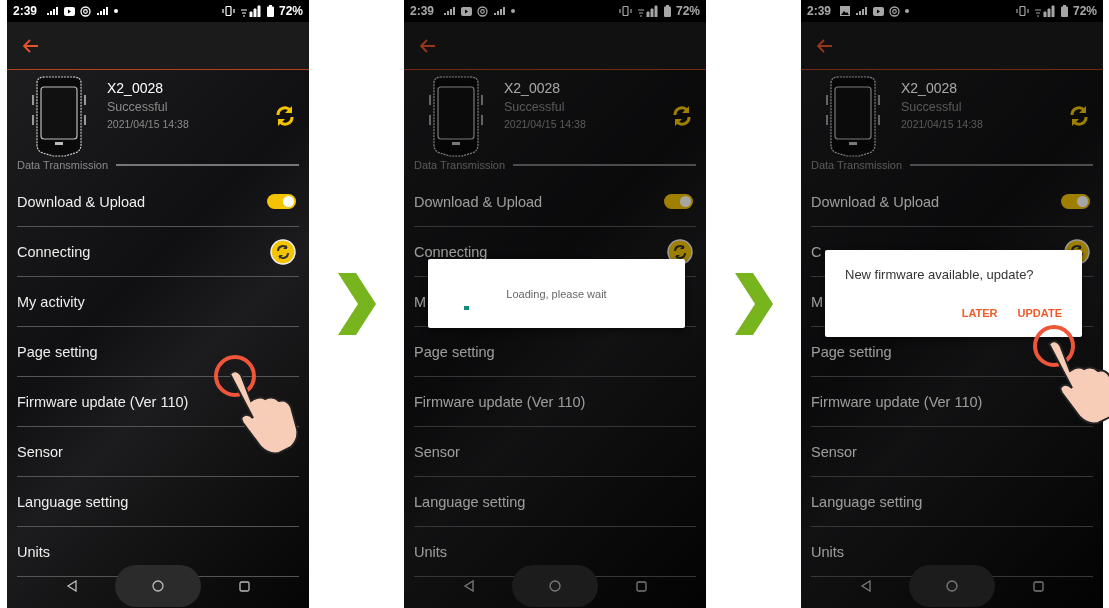 The image size is (1109, 608). I want to click on dialog-message: New firmware available, update?, so click(939, 274).